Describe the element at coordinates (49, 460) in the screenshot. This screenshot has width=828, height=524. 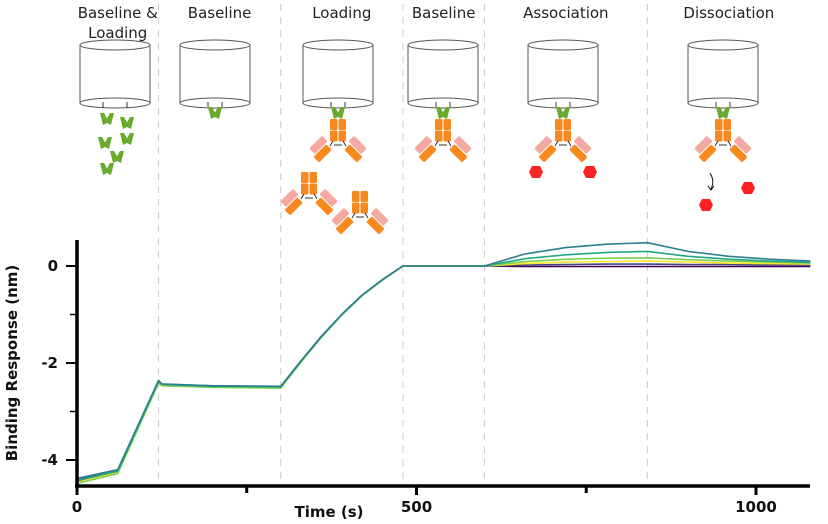
I see `y-tick-label: -4` at that location.